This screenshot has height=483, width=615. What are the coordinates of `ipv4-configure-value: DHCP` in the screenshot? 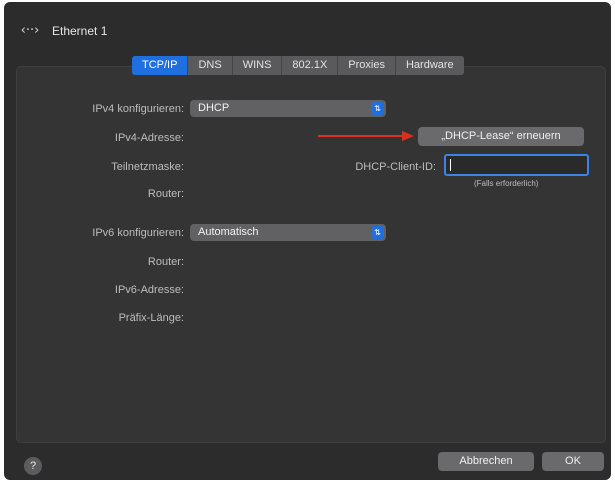 It's located at (214, 108).